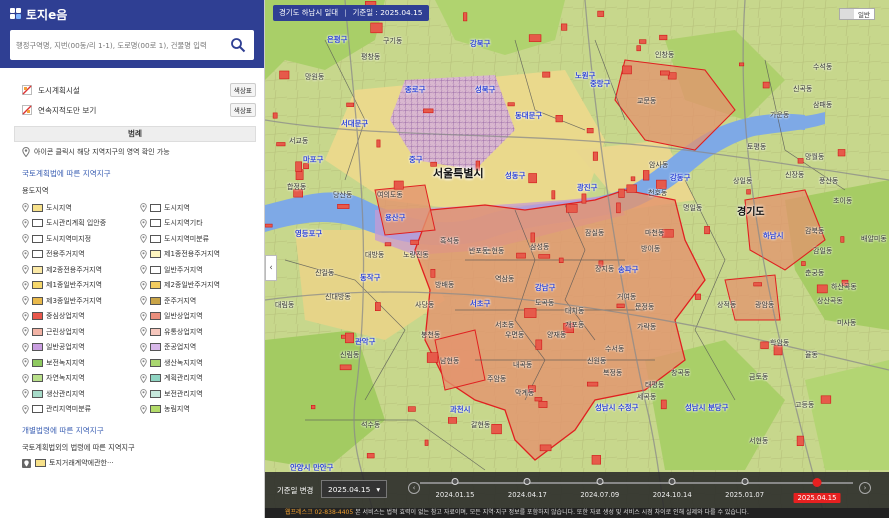 The image size is (889, 518). What do you see at coordinates (132, 90) in the screenshot?
I see `layer-row-facilities: 도시계획시설 색상표` at bounding box center [132, 90].